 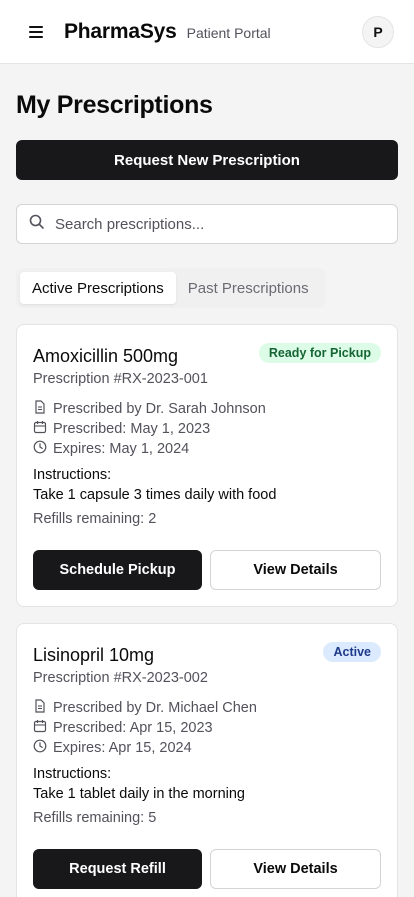 I want to click on search-icon, so click(x=37, y=224).